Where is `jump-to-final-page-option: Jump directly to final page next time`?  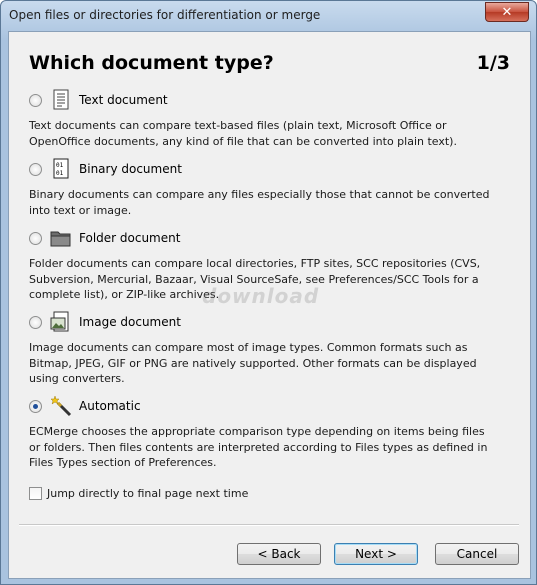
jump-to-final-page-option: Jump directly to final page next time is located at coordinates (138, 493).